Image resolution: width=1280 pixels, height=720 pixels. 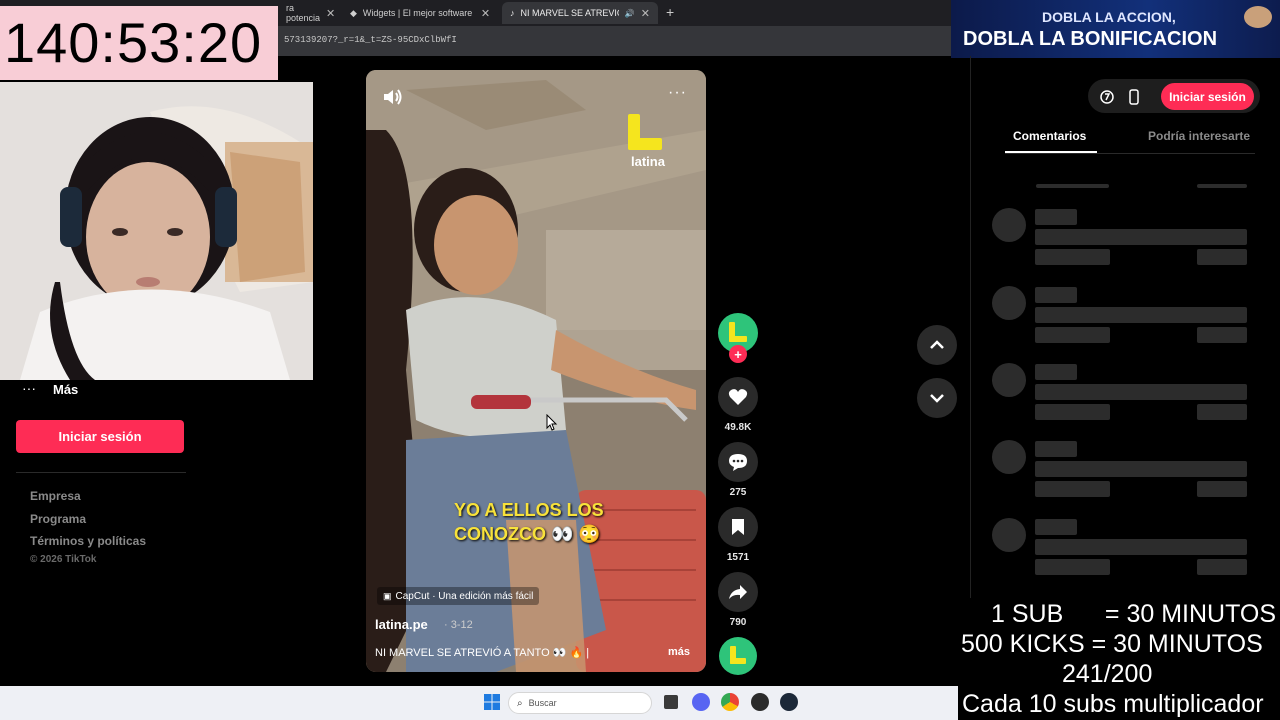 What do you see at coordinates (65, 389) in the screenshot?
I see `sidebar-item-more: Más` at bounding box center [65, 389].